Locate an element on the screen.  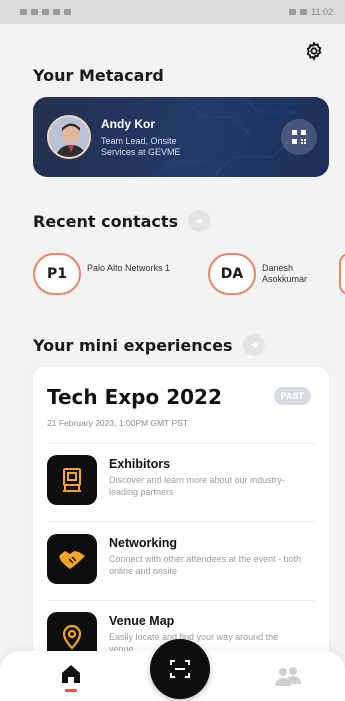
signal-icon is located at coordinates (23, 12).